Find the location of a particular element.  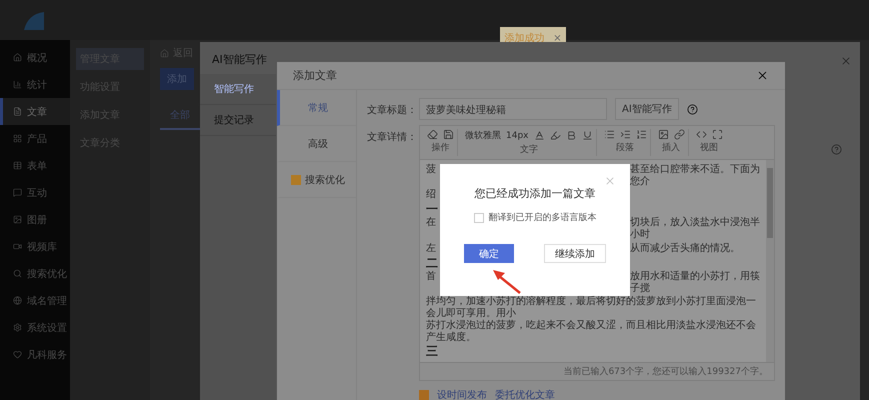

paragraph-text: 绍 is located at coordinates (431, 195).